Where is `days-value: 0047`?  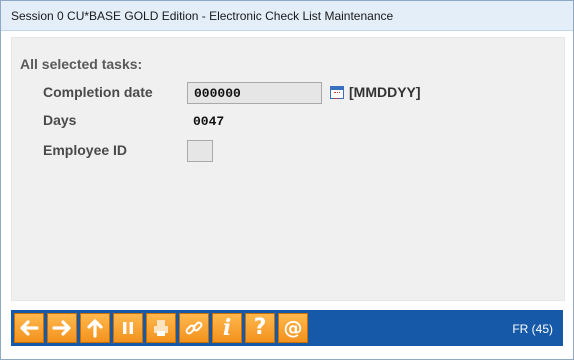 days-value: 0047 is located at coordinates (209, 121).